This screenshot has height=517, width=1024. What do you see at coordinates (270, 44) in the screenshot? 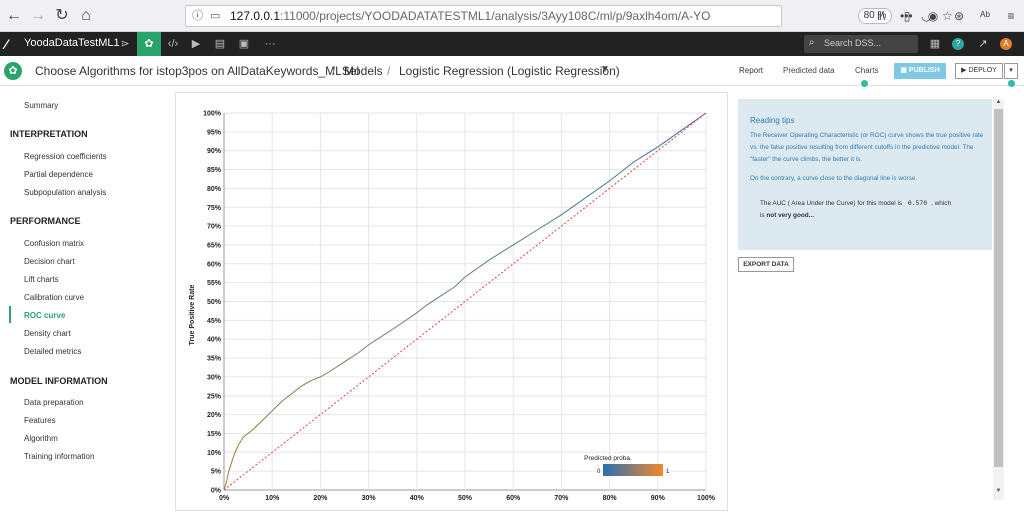
I see `more-icon: ···` at bounding box center [270, 44].